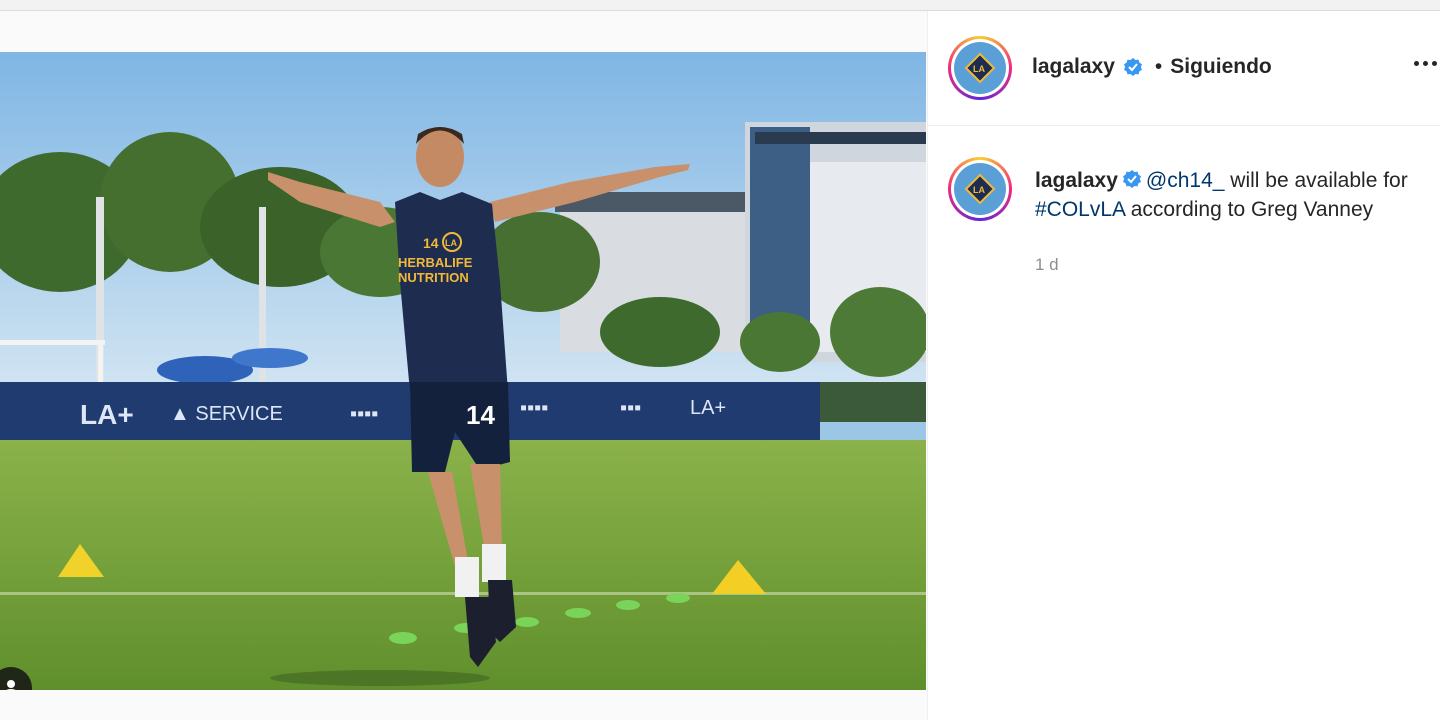 The width and height of the screenshot is (1440, 720). What do you see at coordinates (1080, 209) in the screenshot?
I see `hashtag-link: #COLvLA` at bounding box center [1080, 209].